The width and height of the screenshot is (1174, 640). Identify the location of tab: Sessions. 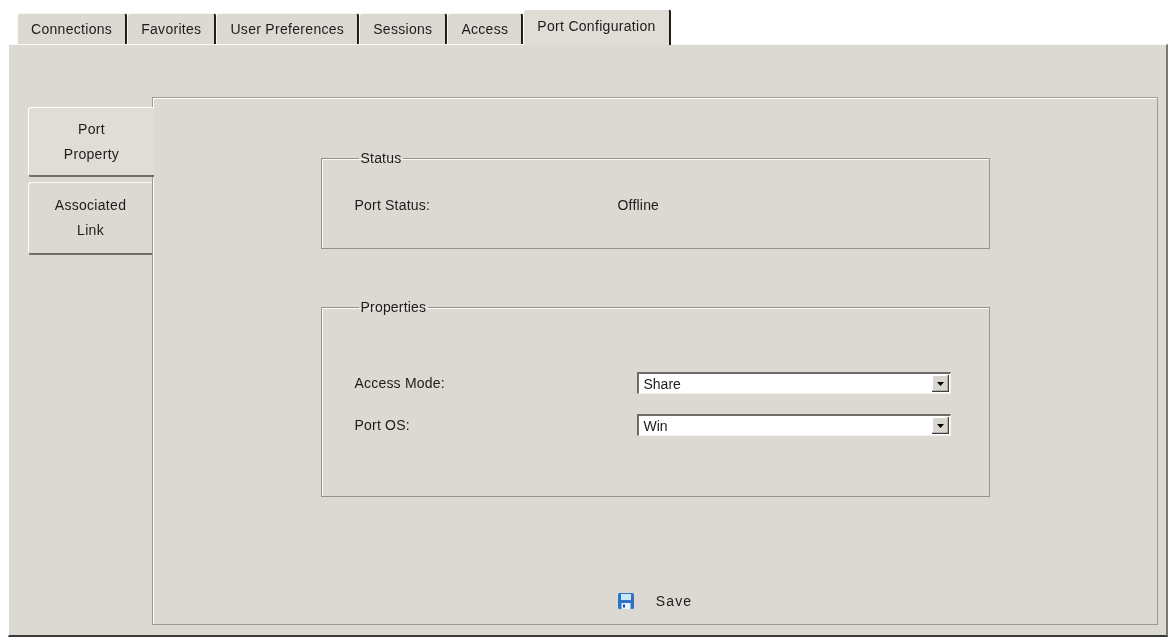
(403, 28).